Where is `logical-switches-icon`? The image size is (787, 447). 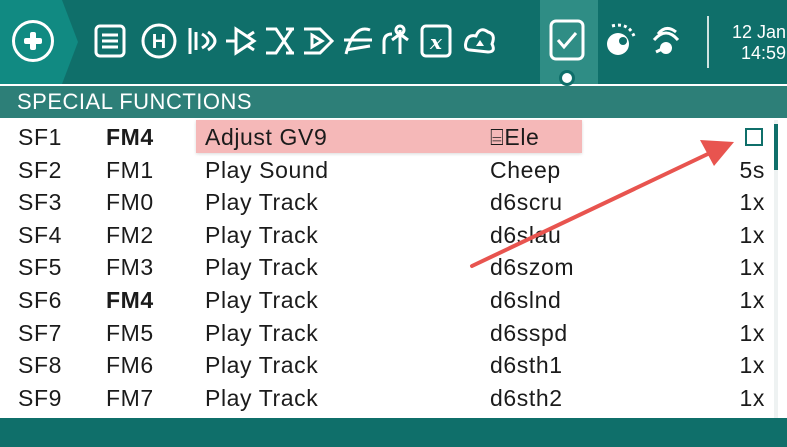
logical-switches-icon is located at coordinates (396, 41).